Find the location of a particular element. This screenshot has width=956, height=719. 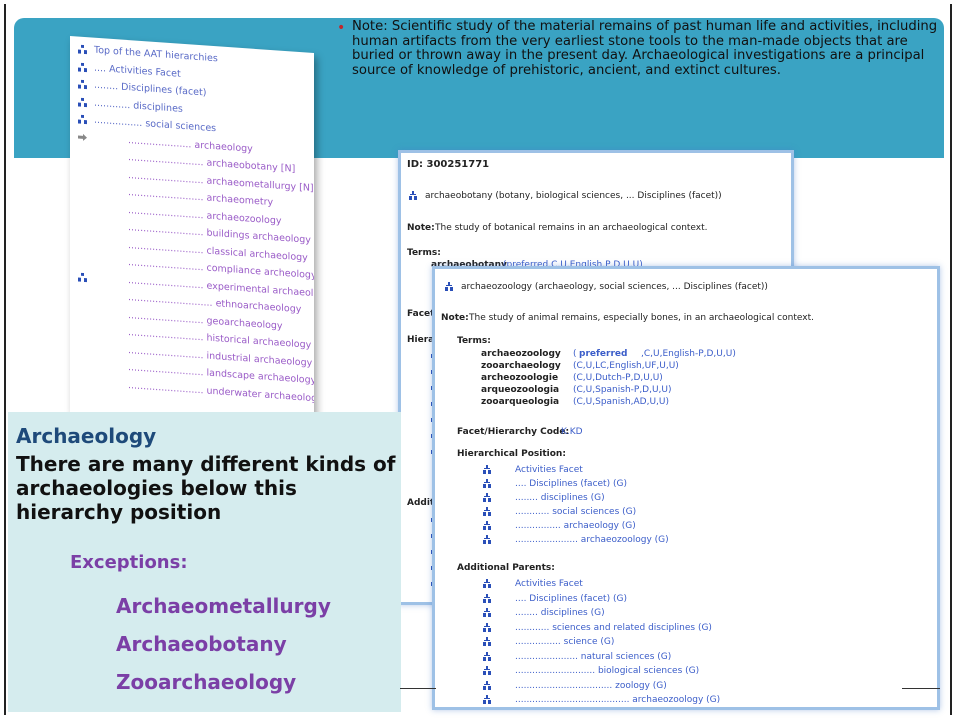

term-meta: (C,U,Spanish-P,D,U,U) is located at coordinates (622, 390).